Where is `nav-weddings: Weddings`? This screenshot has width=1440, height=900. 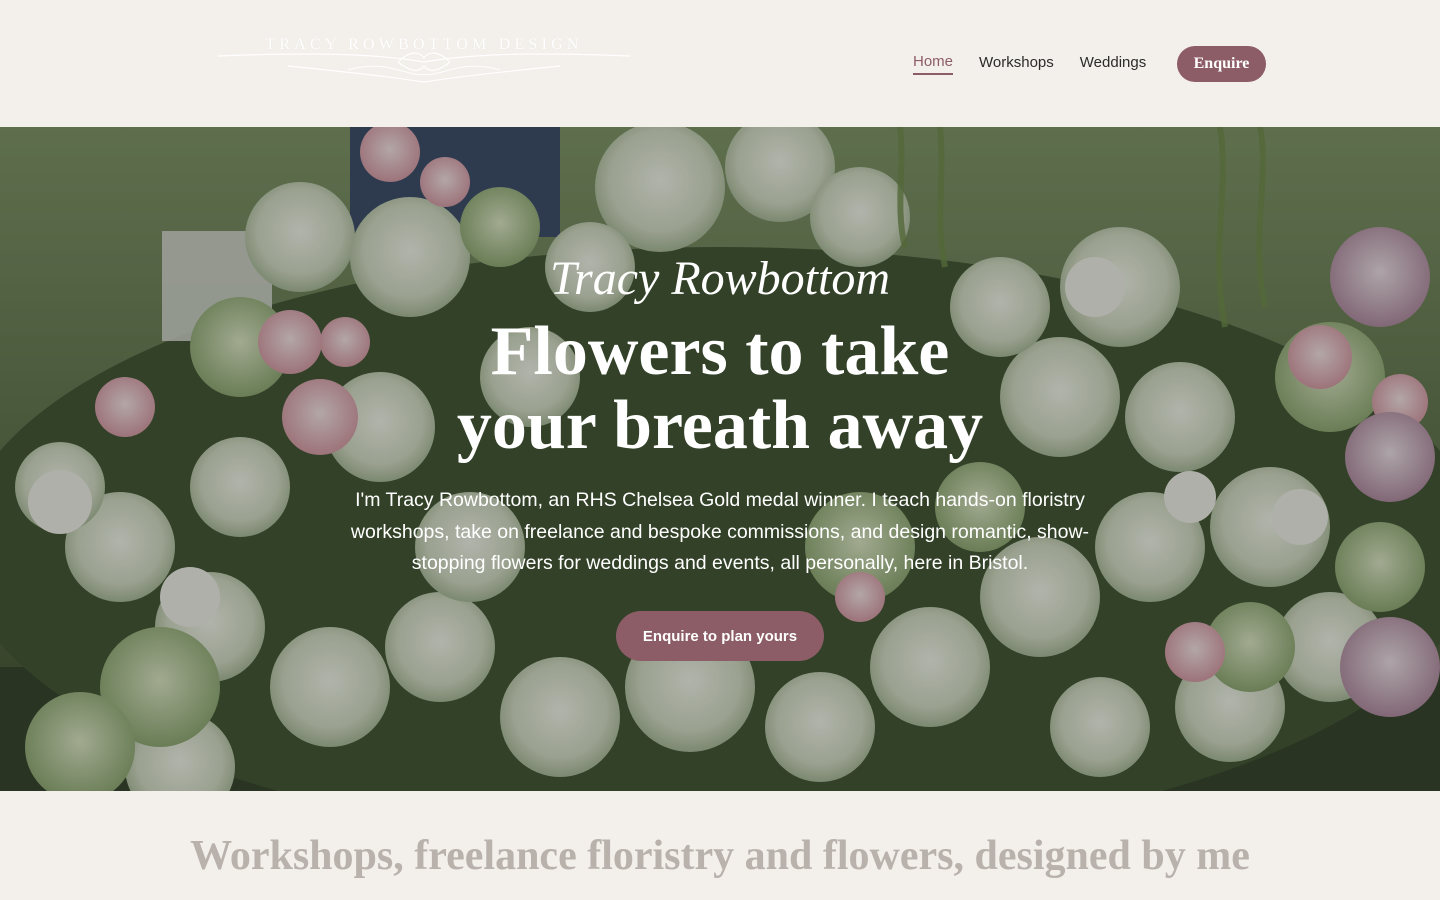
nav-weddings: Weddings is located at coordinates (1113, 64).